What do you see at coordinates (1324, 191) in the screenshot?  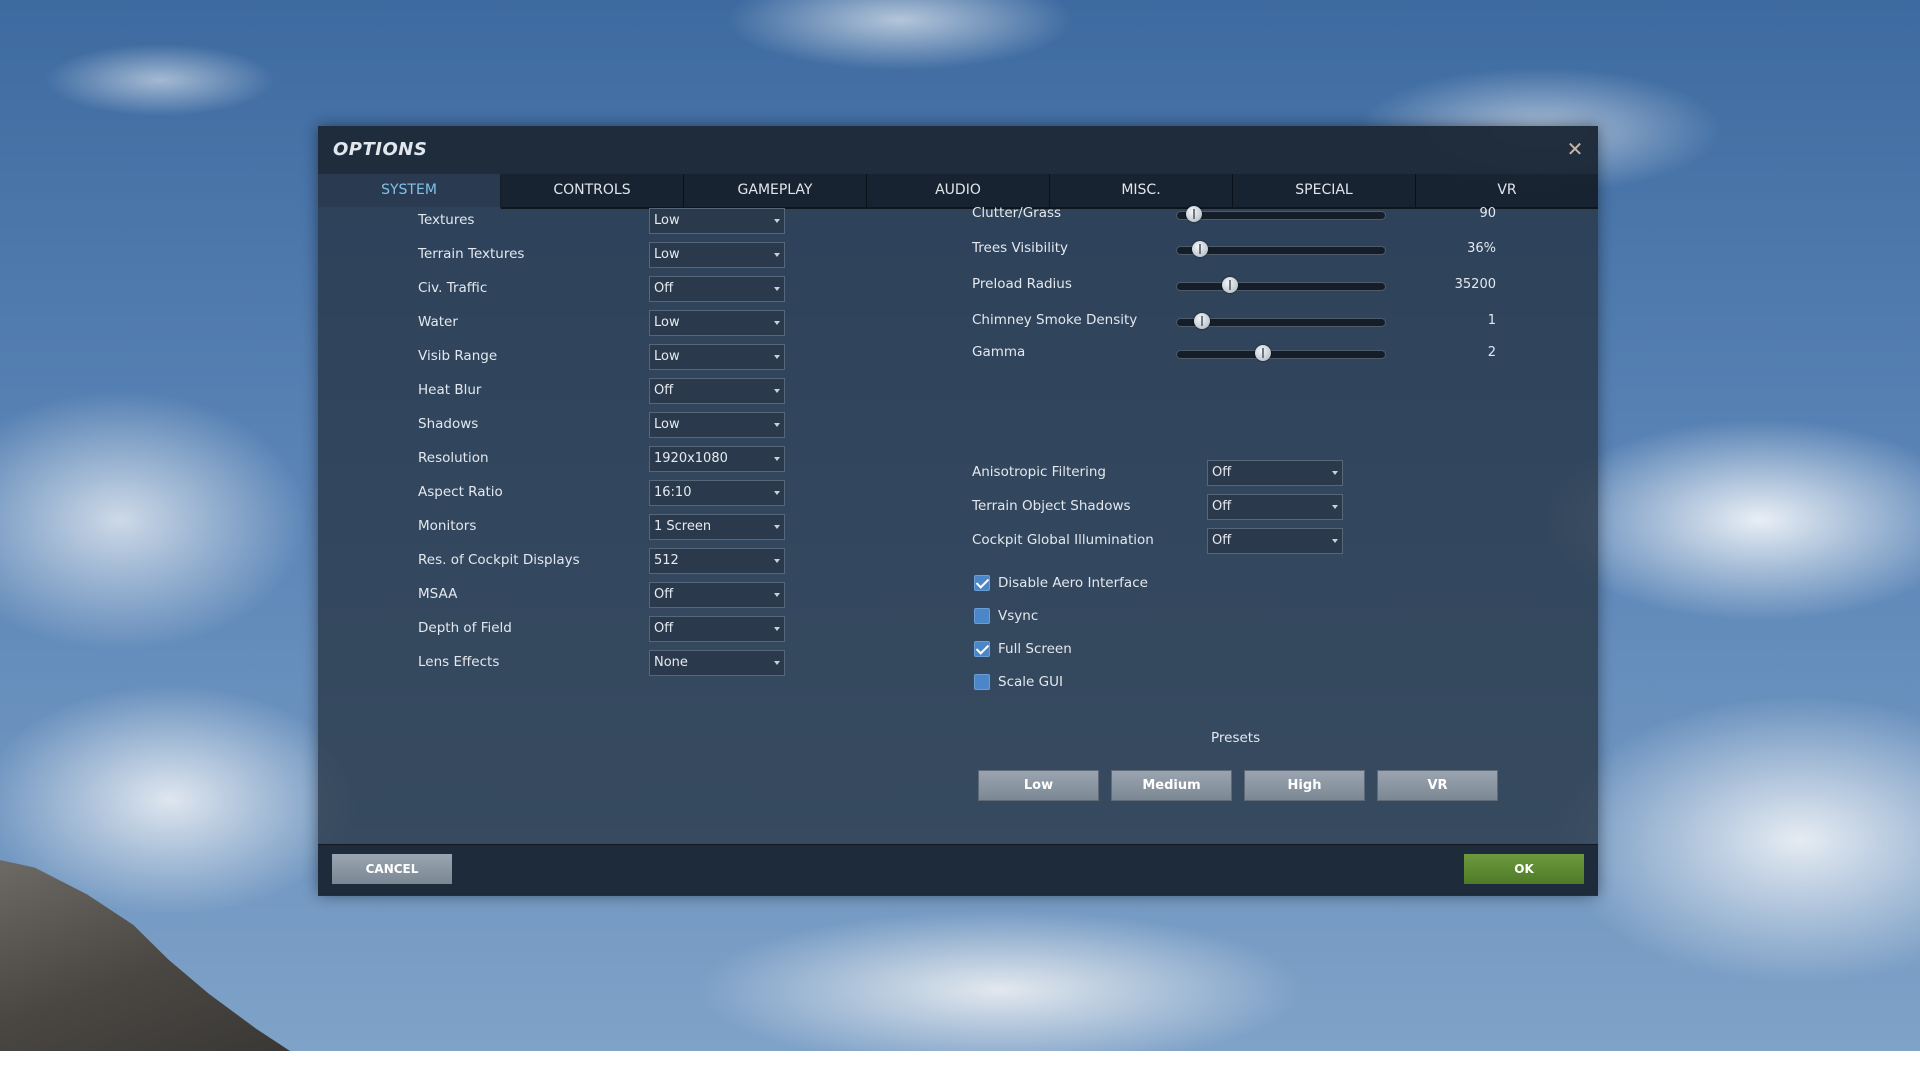 I see `tab-special: SPECIAL` at bounding box center [1324, 191].